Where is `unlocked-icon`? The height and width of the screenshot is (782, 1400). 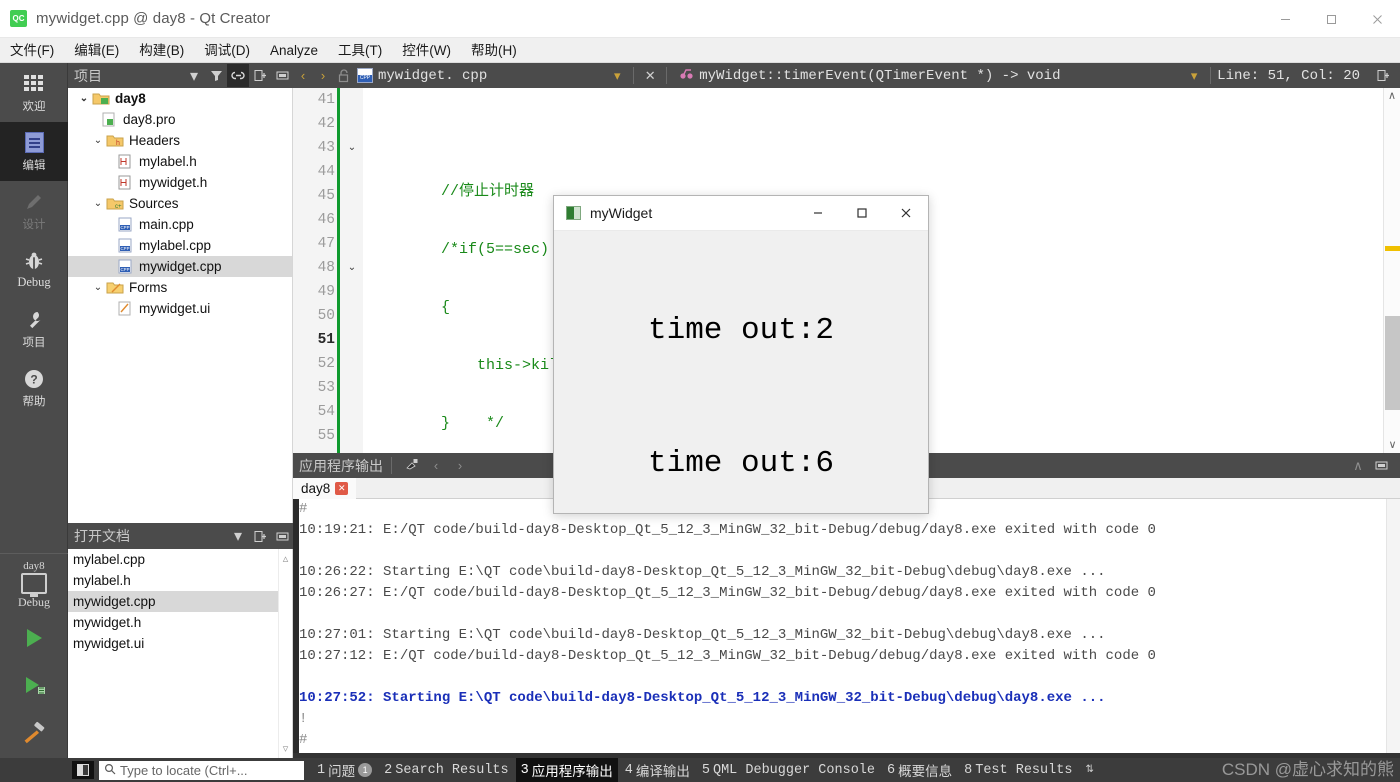 unlocked-icon is located at coordinates (344, 75).